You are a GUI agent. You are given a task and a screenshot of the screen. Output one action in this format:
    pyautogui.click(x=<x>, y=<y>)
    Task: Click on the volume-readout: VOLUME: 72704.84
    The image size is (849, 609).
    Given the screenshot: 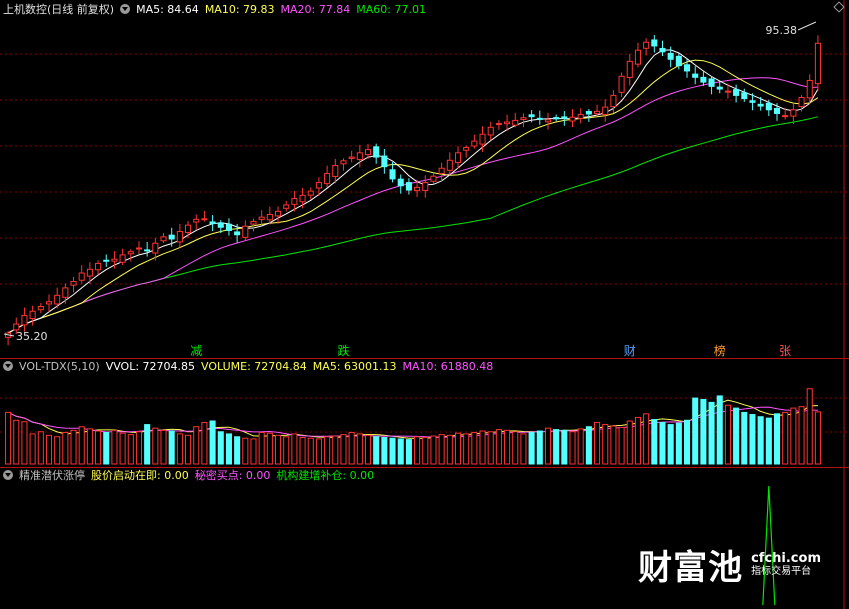 What is the action you would take?
    pyautogui.click(x=254, y=366)
    